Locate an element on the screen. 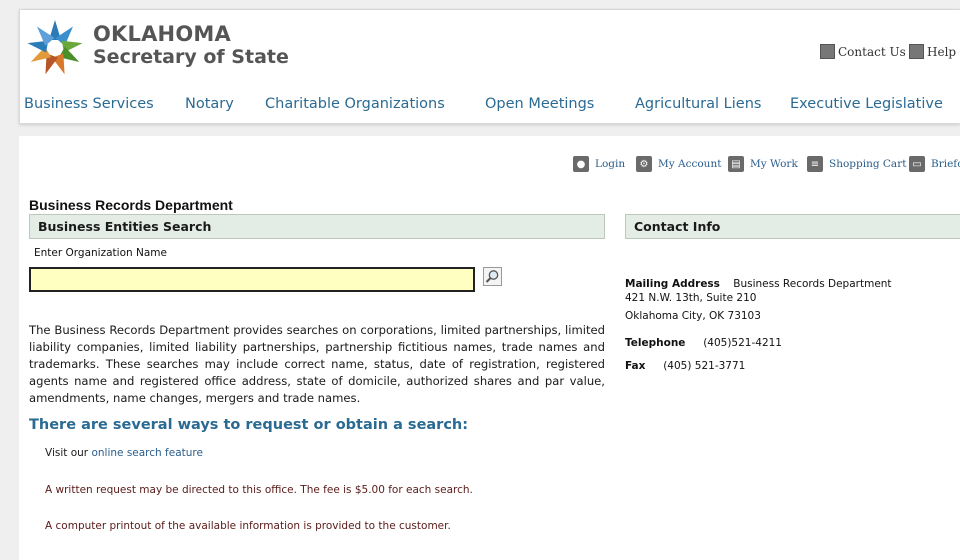 Image resolution: width=960 pixels, height=560 pixels. brand-subtitle: Secretary of State is located at coordinates (191, 57).